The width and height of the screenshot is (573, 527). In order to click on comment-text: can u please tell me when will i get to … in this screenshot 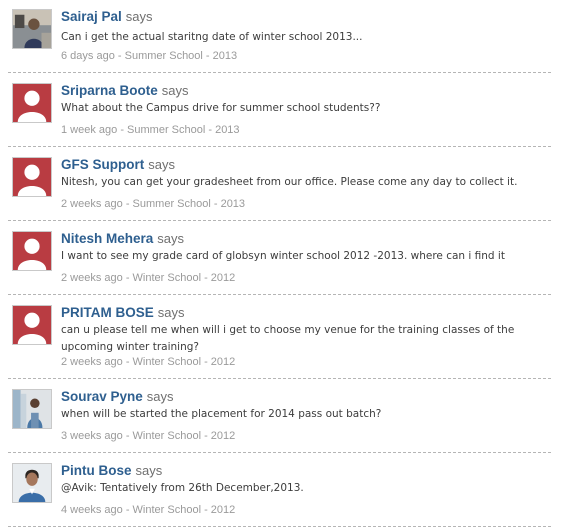, I will do `click(288, 338)`.